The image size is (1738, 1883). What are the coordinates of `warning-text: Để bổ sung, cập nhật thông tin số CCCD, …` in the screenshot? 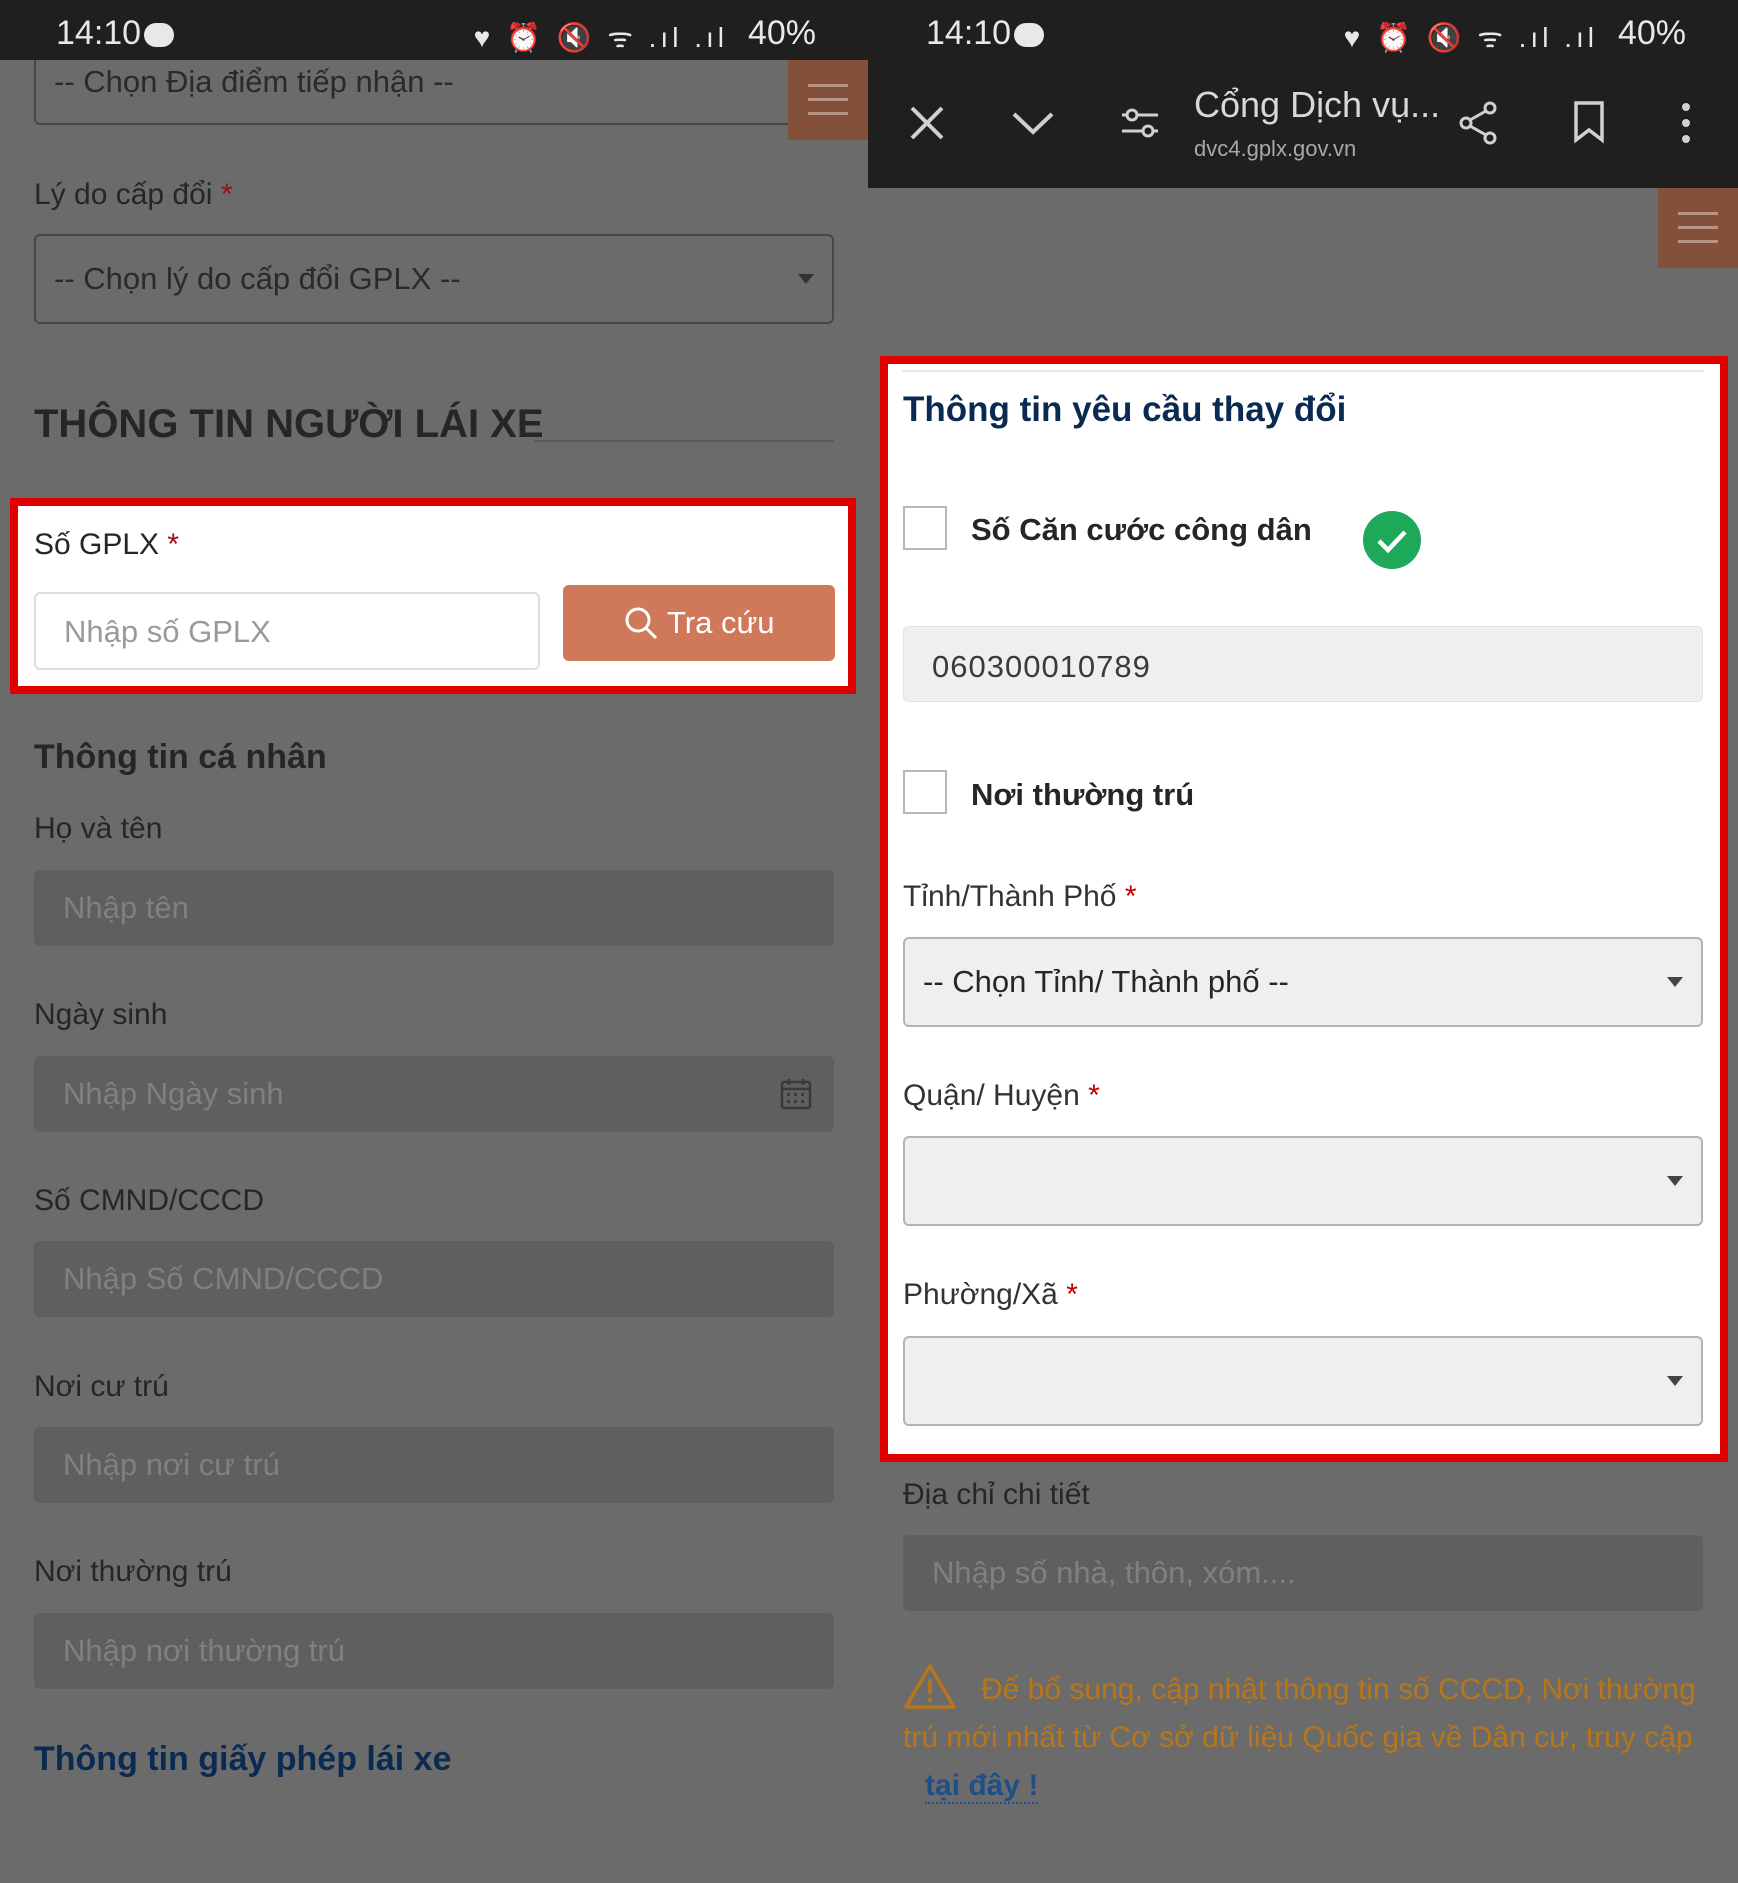 It's located at (1299, 1713).